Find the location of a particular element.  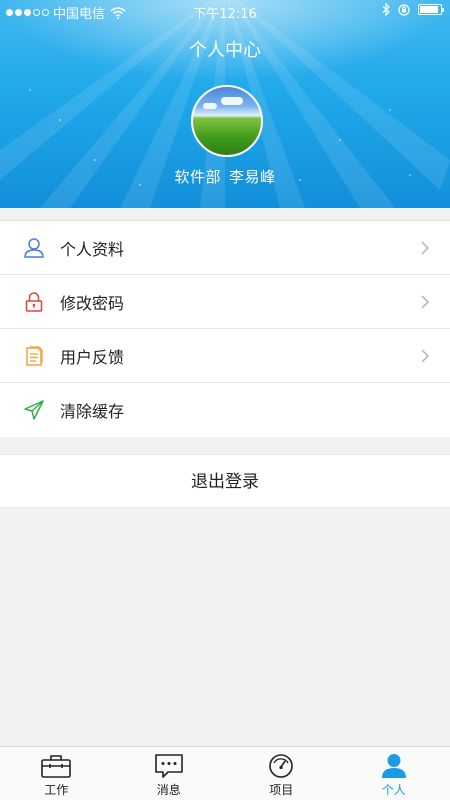

tab-projects: 项目 is located at coordinates (281, 773).